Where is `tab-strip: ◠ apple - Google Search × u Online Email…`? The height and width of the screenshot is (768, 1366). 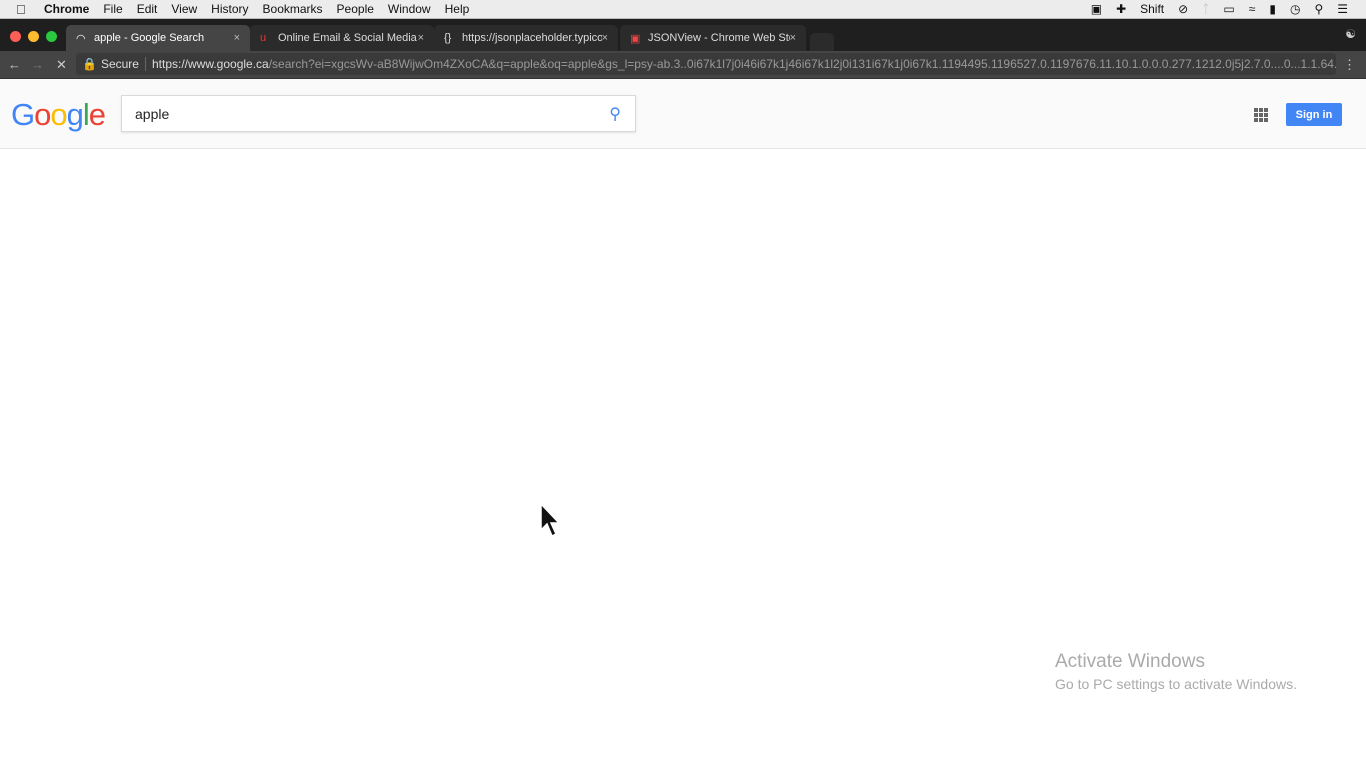 tab-strip: ◠ apple - Google Search × u Online Email… is located at coordinates (683, 35).